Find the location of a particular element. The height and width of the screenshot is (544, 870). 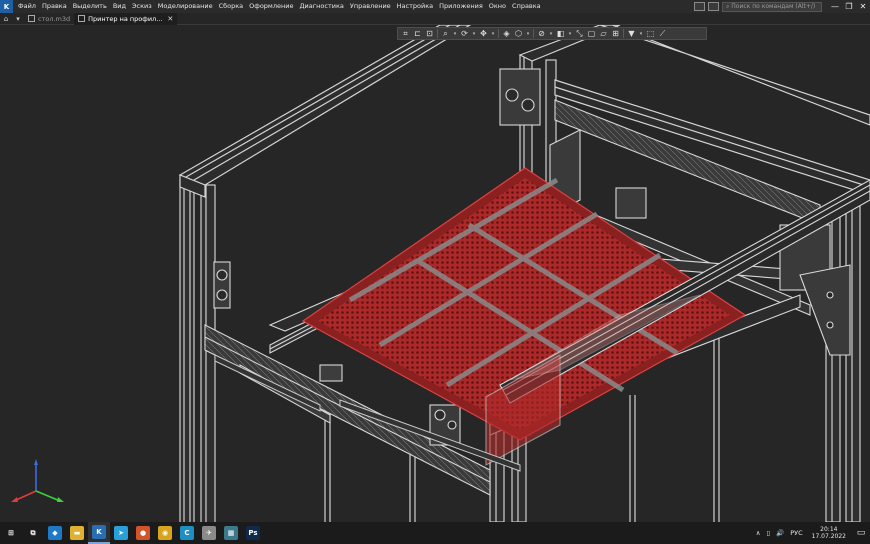

expand-icon: ⤡ is located at coordinates (579, 33).